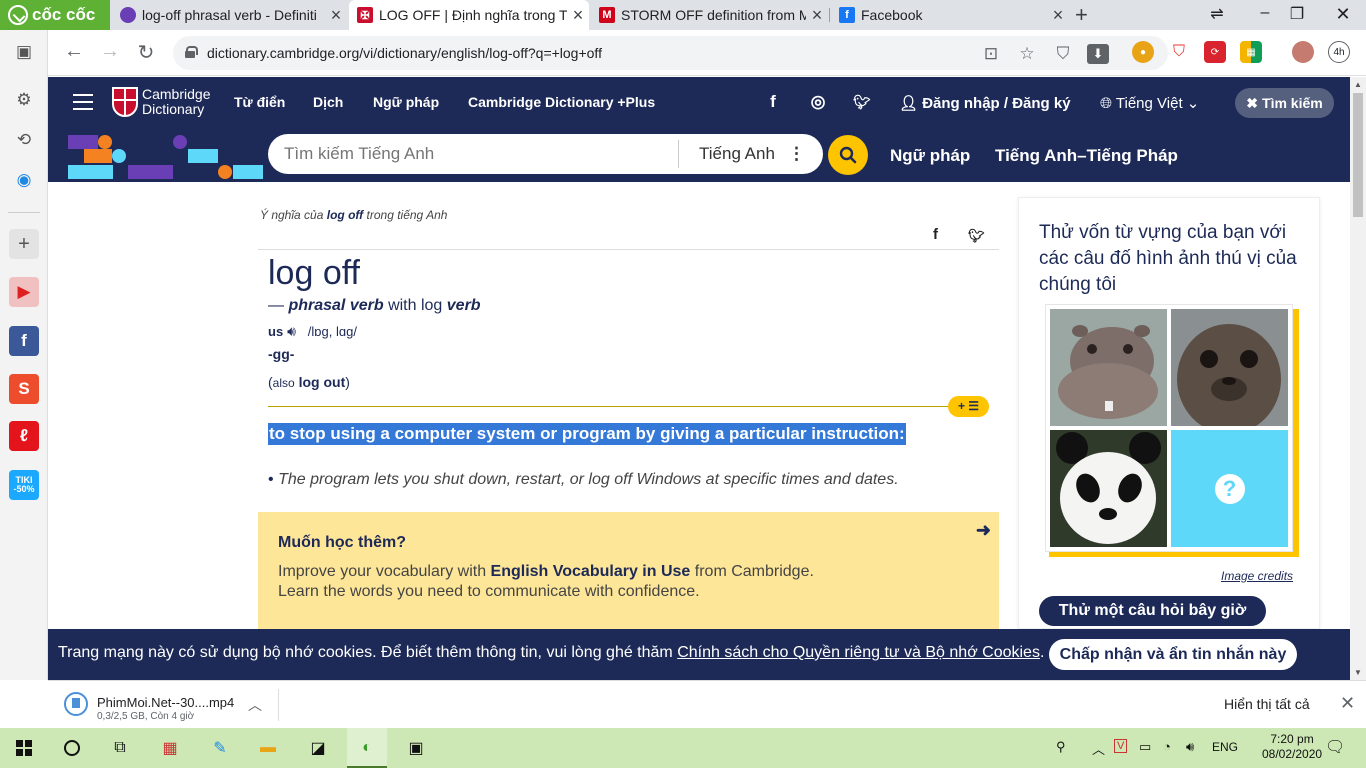 The height and width of the screenshot is (768, 1366). I want to click on header-search-button: ✖ Tìm kiếm, so click(1284, 103).